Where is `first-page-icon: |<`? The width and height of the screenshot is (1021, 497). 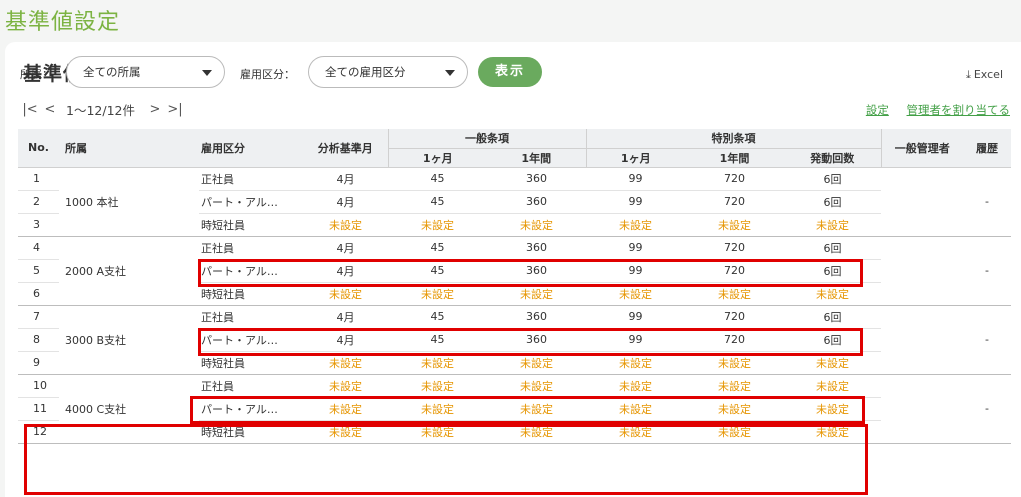 first-page-icon: |< is located at coordinates (30, 109).